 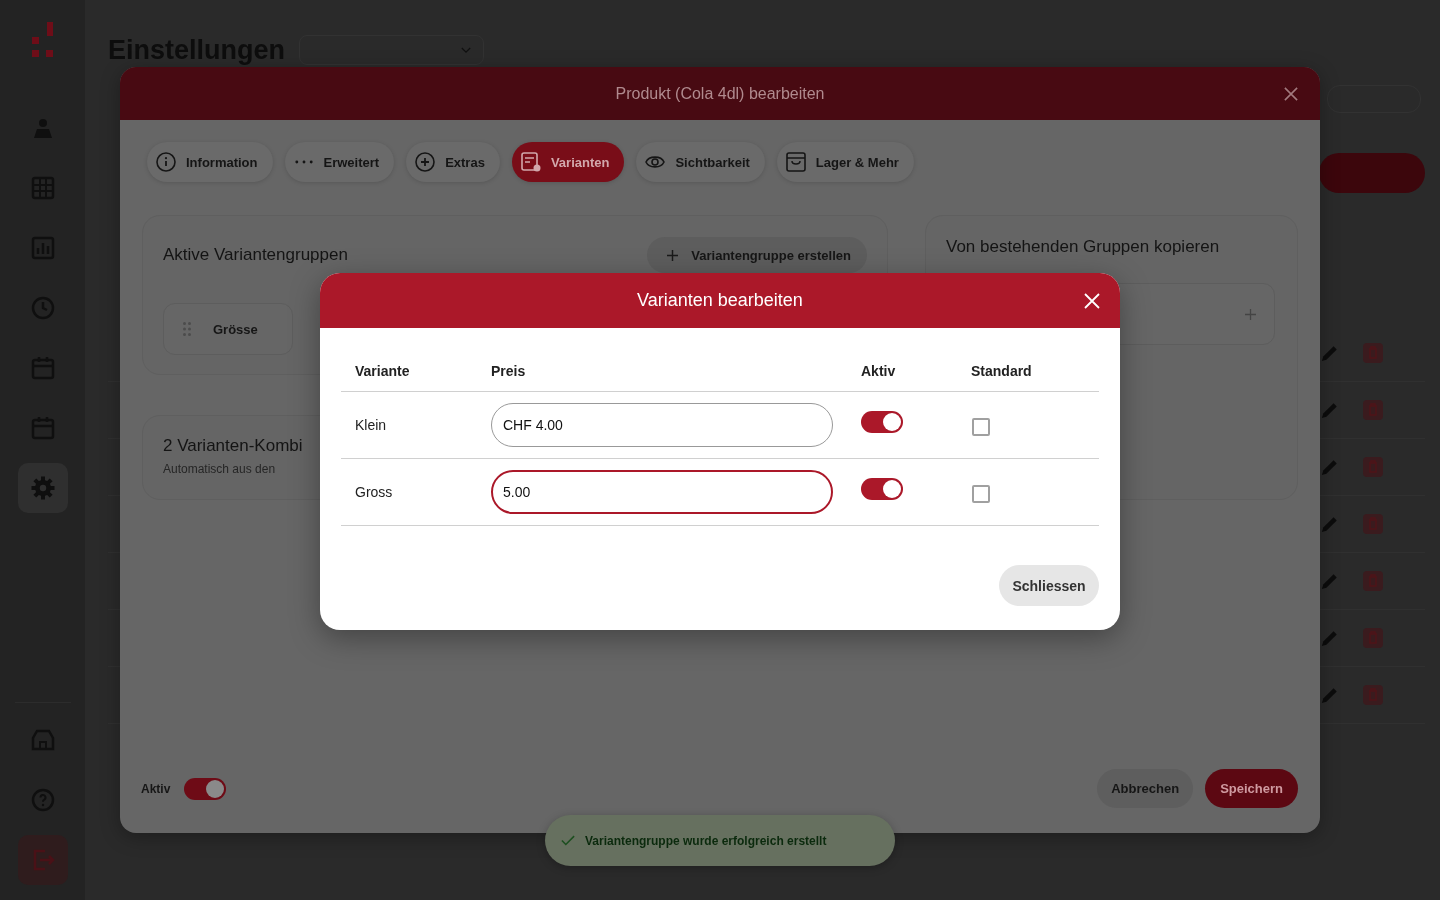 I want to click on price-input: 5.00, so click(x=662, y=492).